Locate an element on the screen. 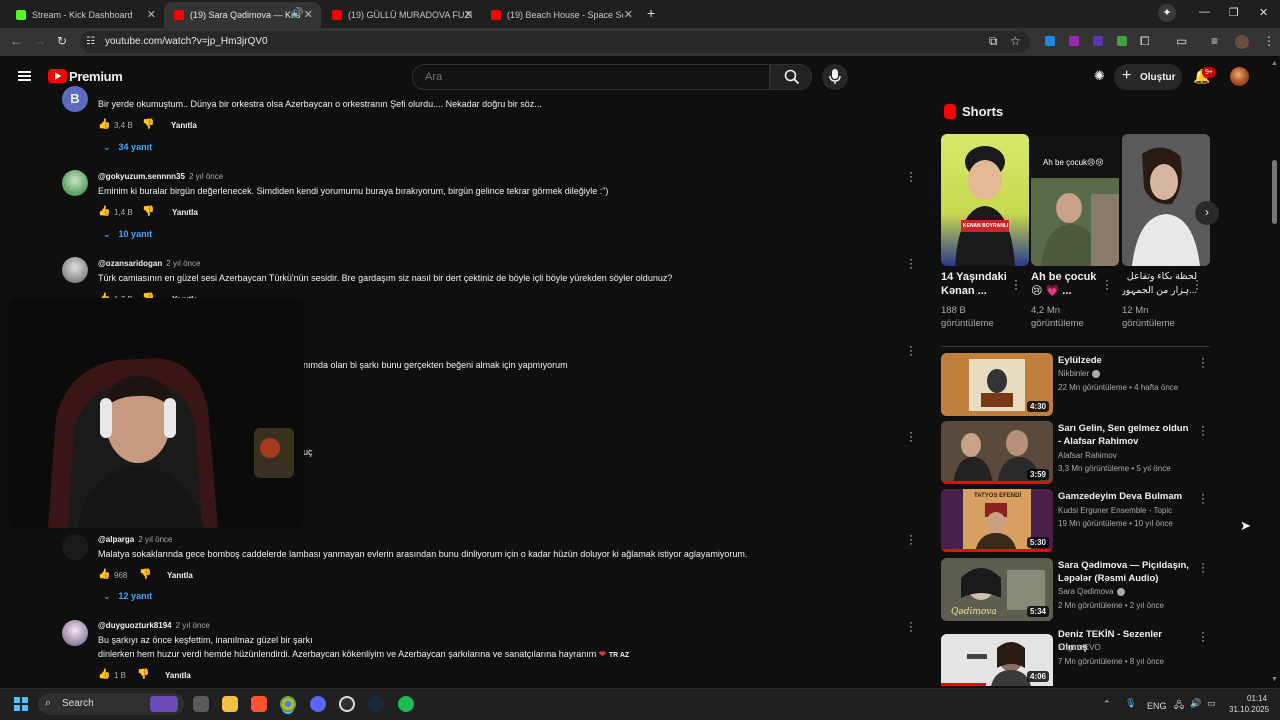 The height and width of the screenshot is (720, 1280). profile-avatar is located at coordinates (1242, 42).